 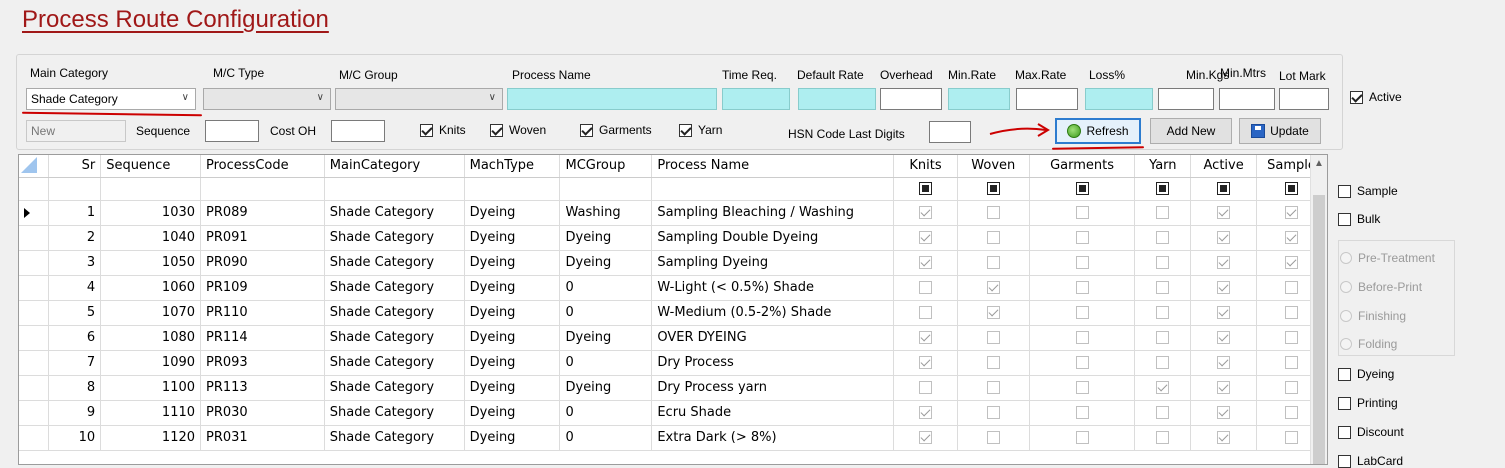 What do you see at coordinates (262, 288) in the screenshot?
I see `cell-processcode: PR109` at bounding box center [262, 288].